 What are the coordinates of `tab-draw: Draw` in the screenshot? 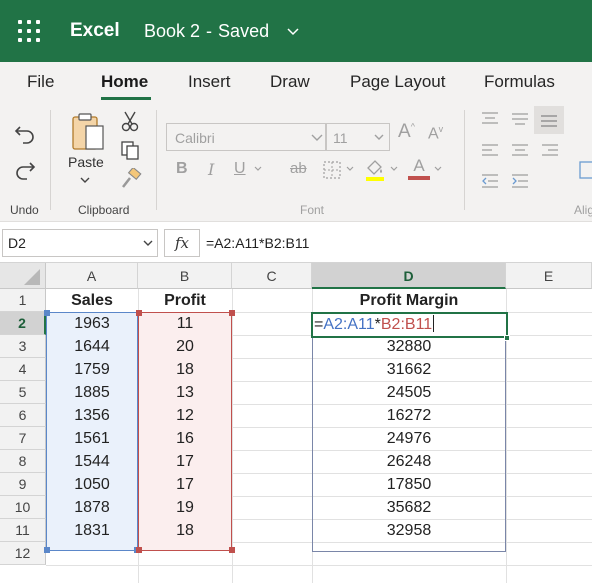 It's located at (290, 82).